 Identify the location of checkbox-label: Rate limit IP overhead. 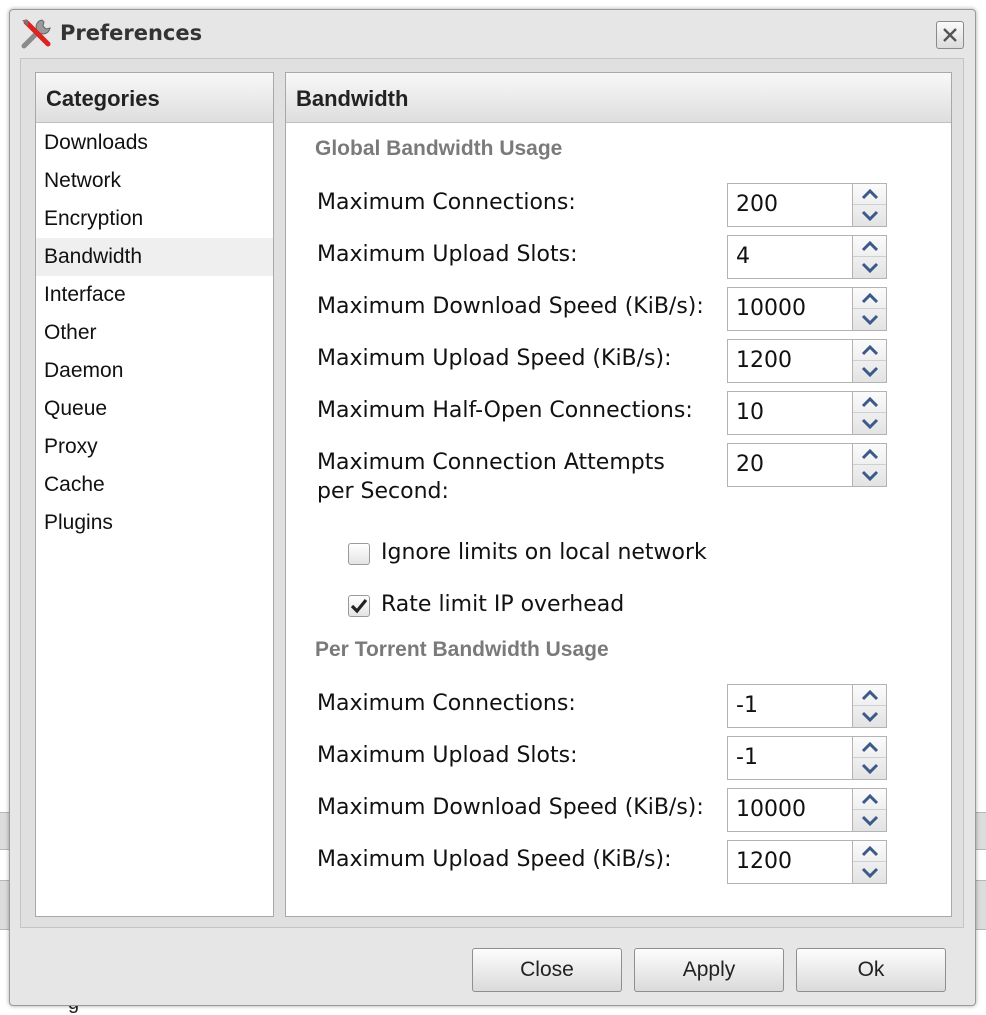
(503, 604).